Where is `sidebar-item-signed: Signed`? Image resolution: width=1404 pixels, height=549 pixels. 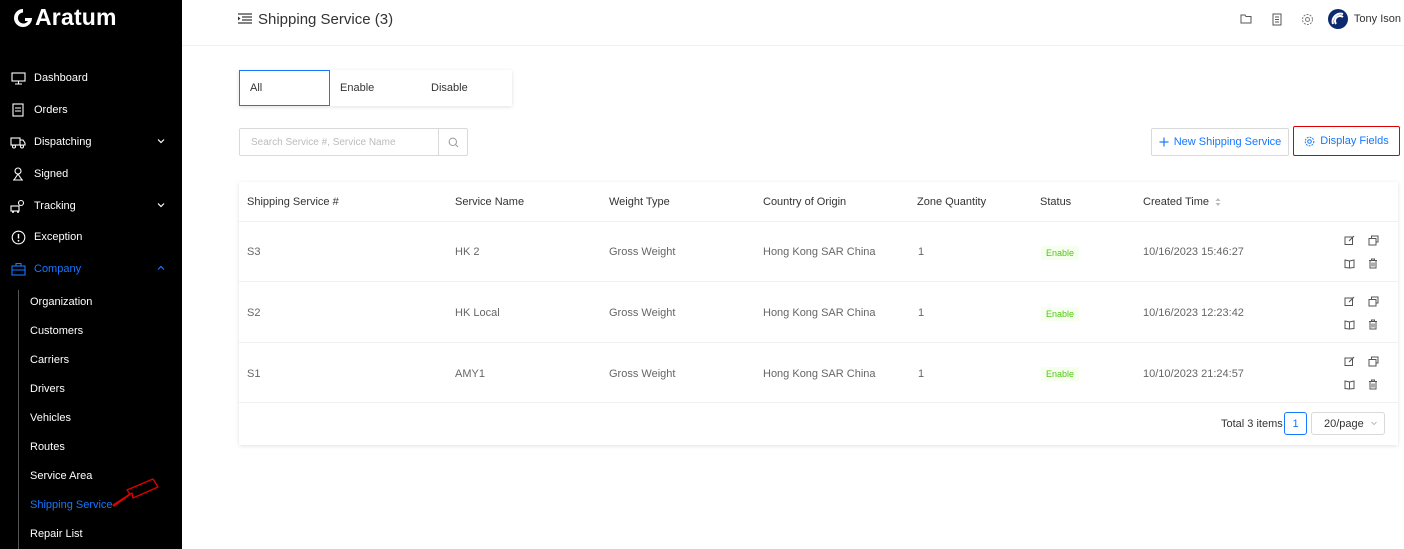
sidebar-item-signed: Signed is located at coordinates (91, 174).